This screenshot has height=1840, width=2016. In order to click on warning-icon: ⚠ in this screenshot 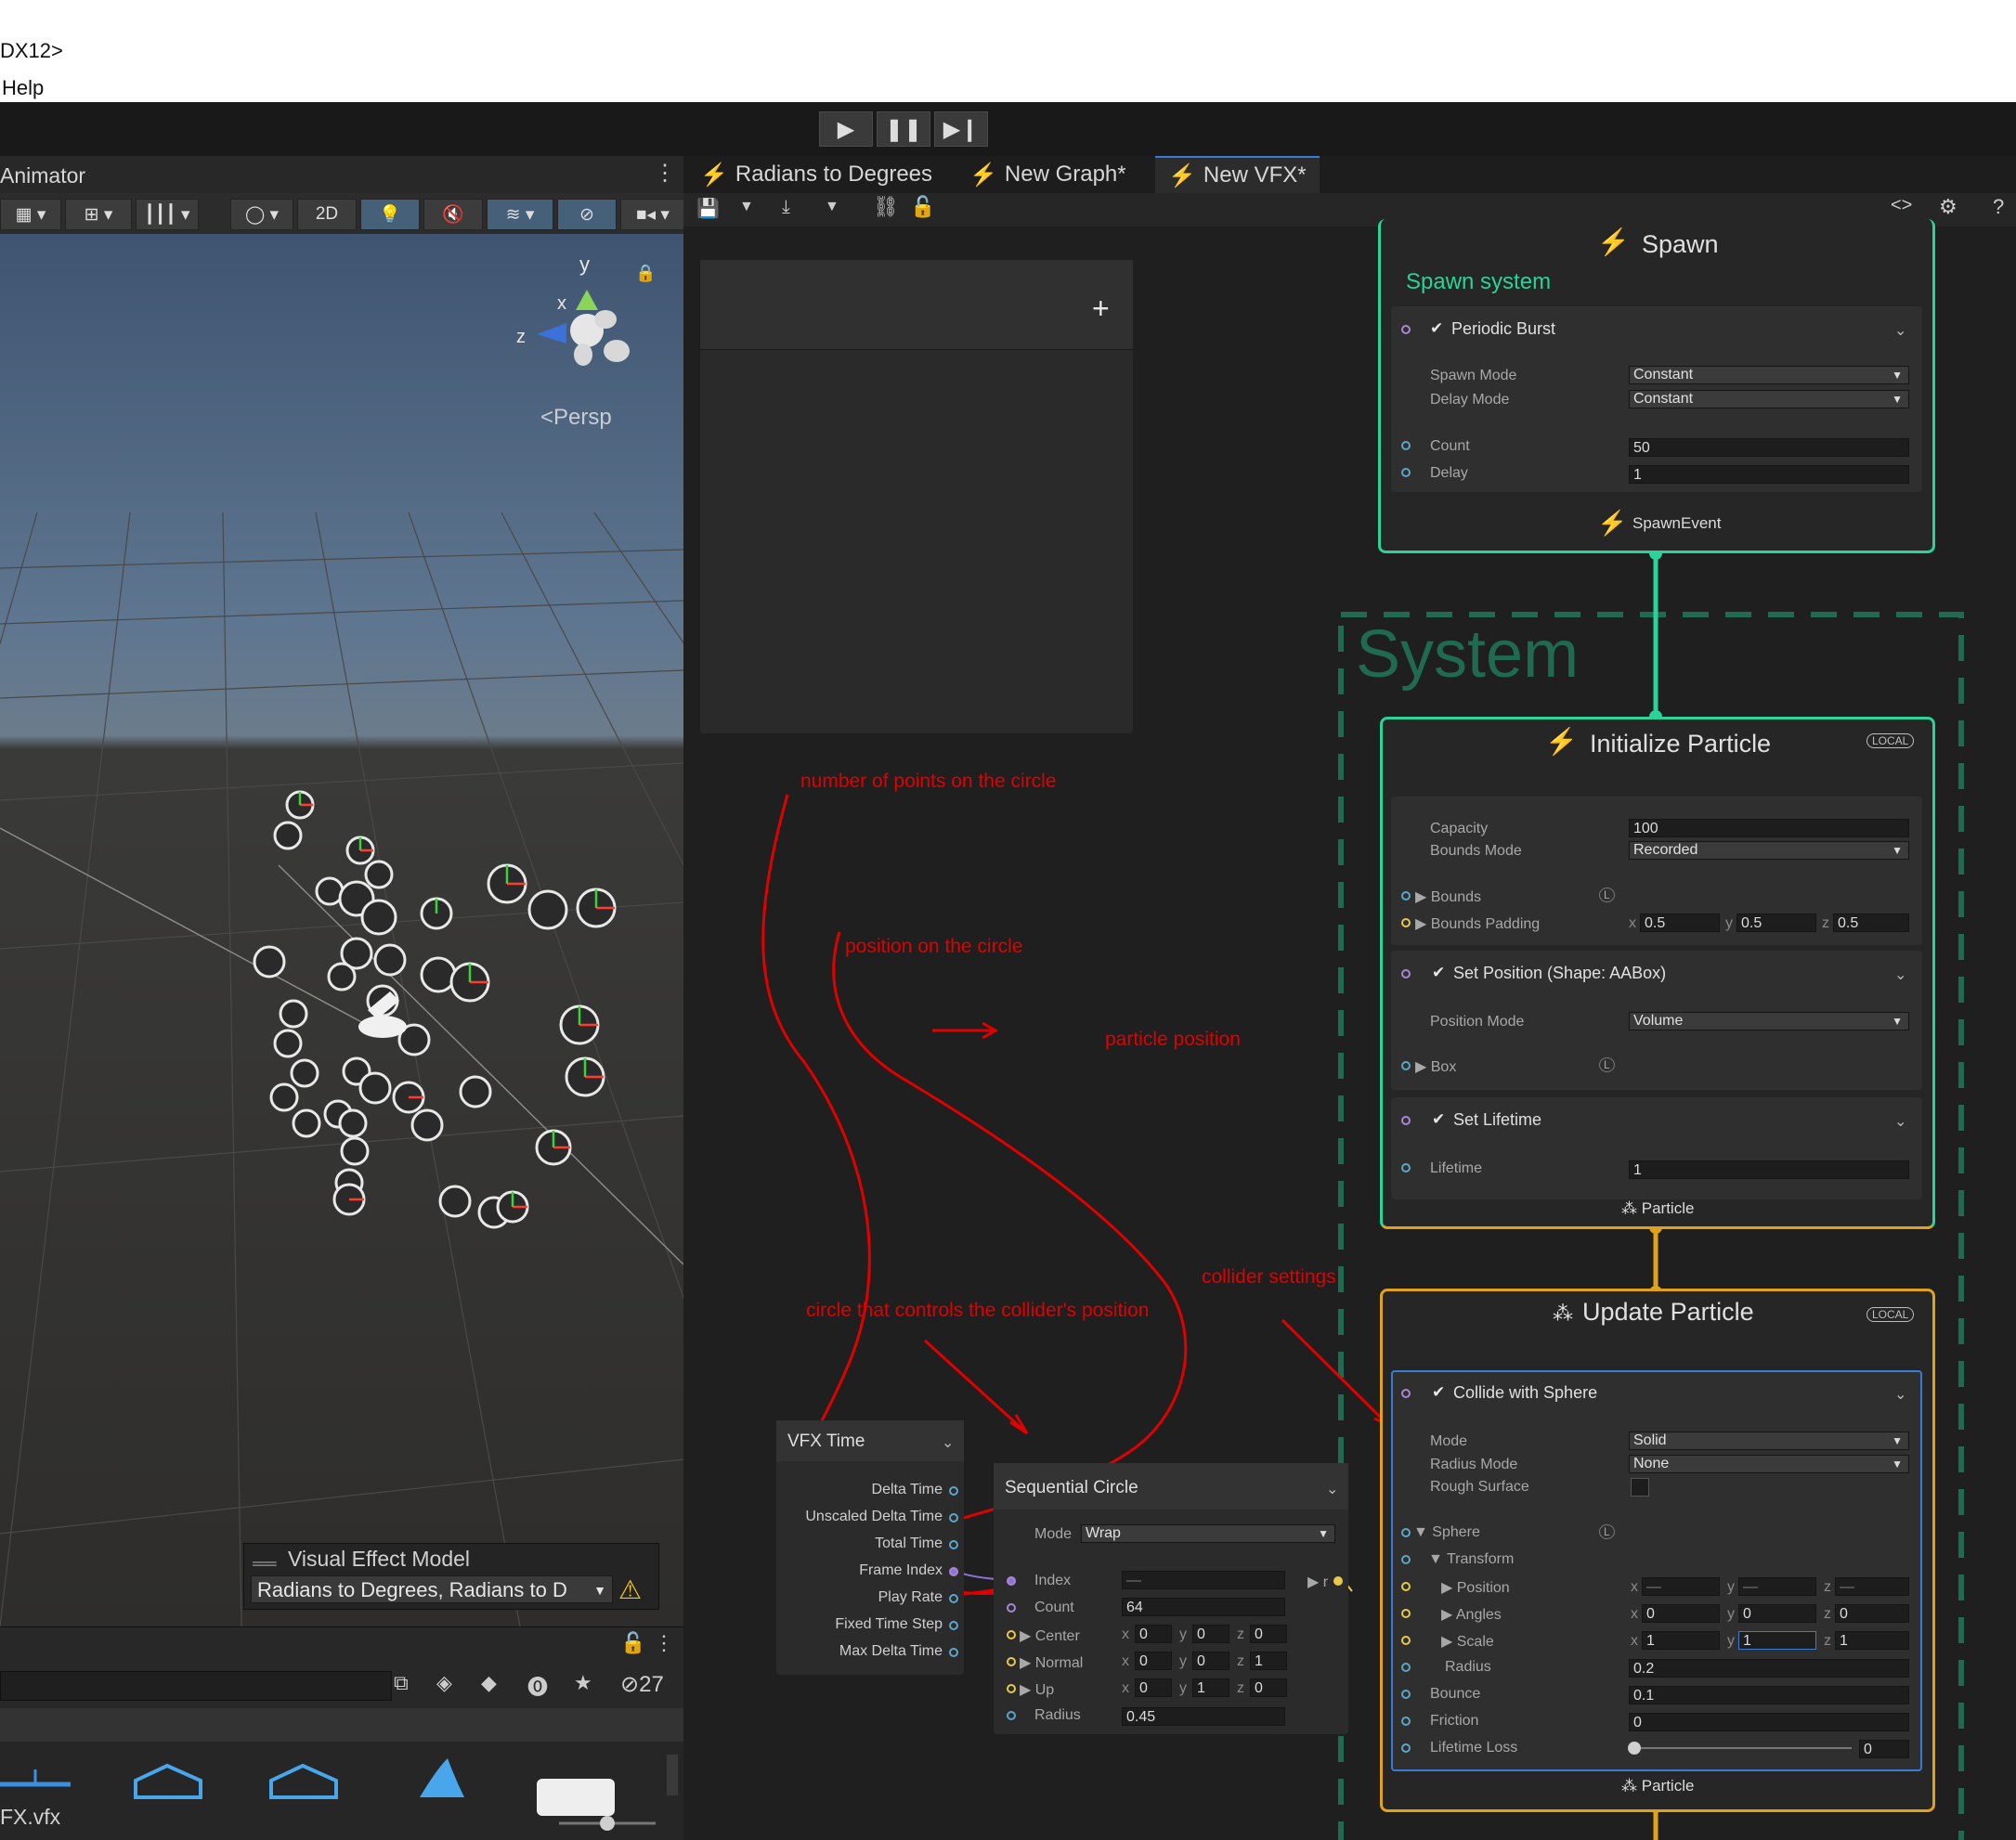, I will do `click(630, 1590)`.